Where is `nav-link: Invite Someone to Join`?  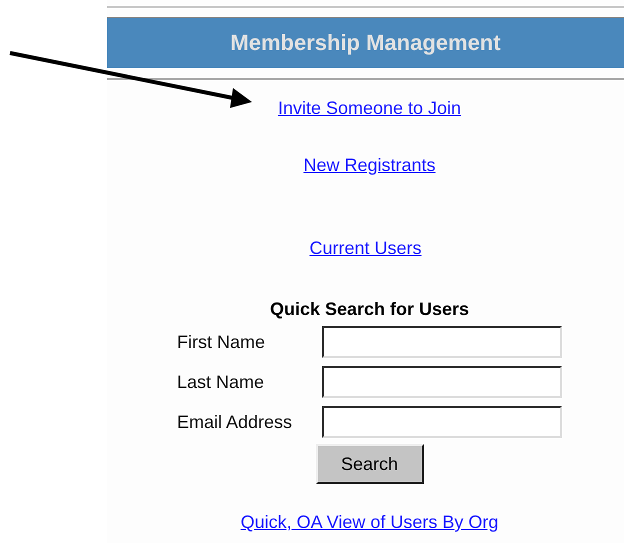 nav-link: Invite Someone to Join is located at coordinates (370, 108).